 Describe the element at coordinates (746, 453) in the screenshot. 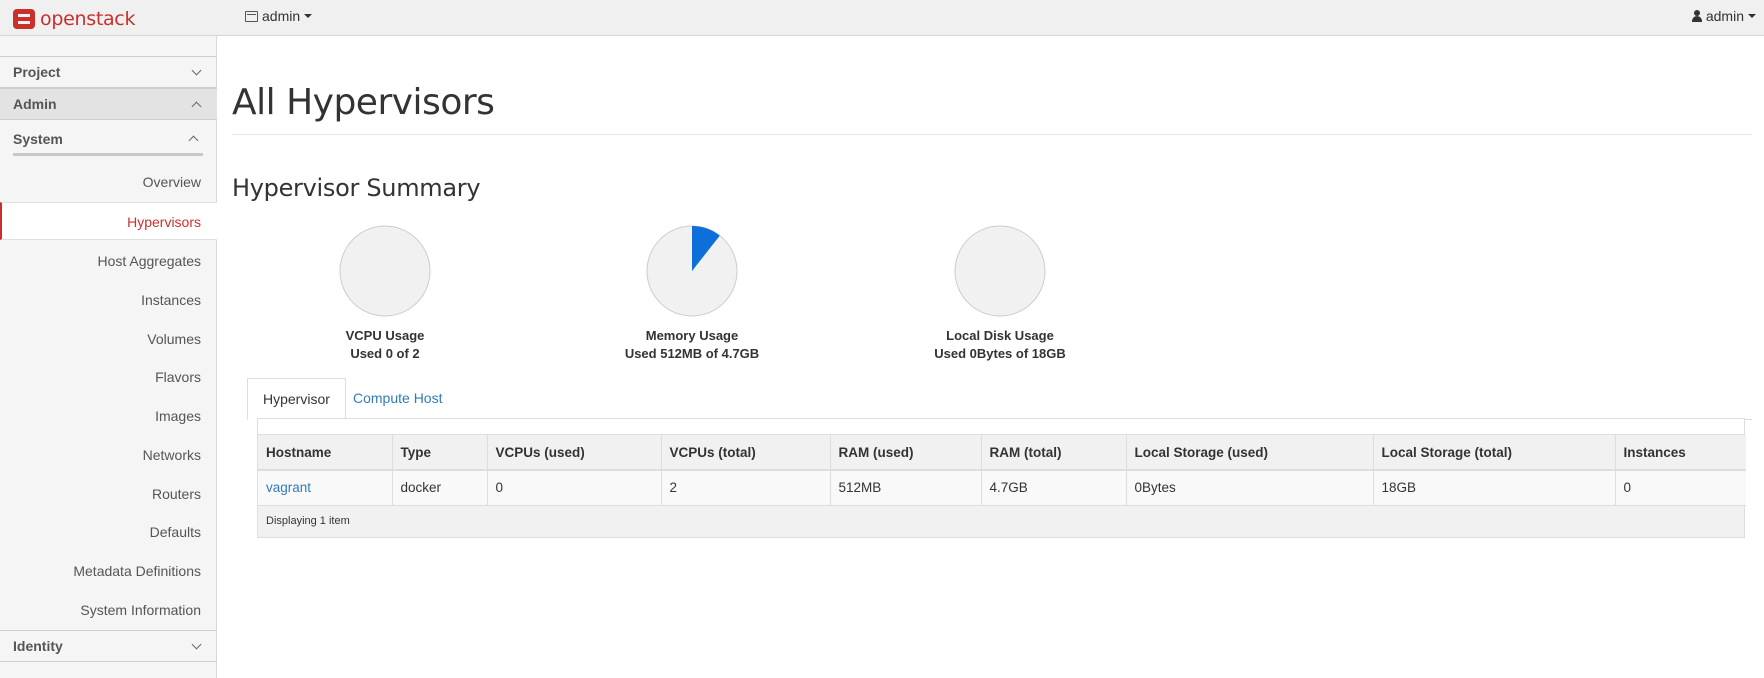

I see `column-header-vcpus-total: VCPUs (total)` at that location.